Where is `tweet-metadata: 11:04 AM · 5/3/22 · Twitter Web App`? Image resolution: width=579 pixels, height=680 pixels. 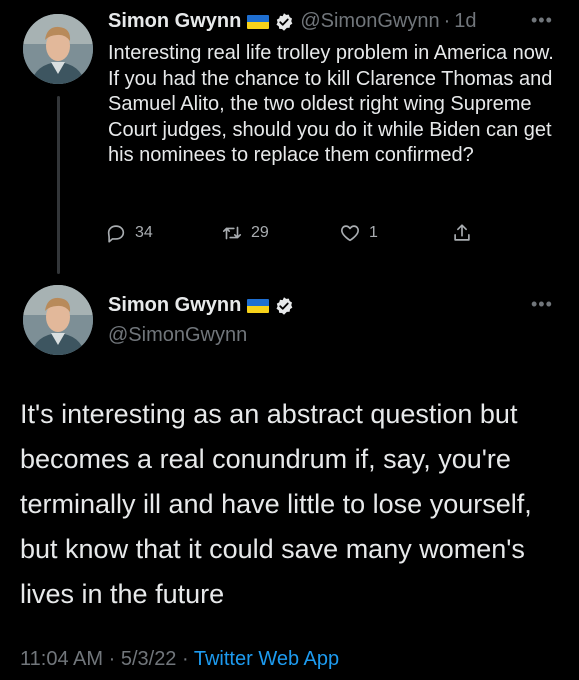
tweet-metadata: 11:04 AM · 5/3/22 · Twitter Web App is located at coordinates (179, 659).